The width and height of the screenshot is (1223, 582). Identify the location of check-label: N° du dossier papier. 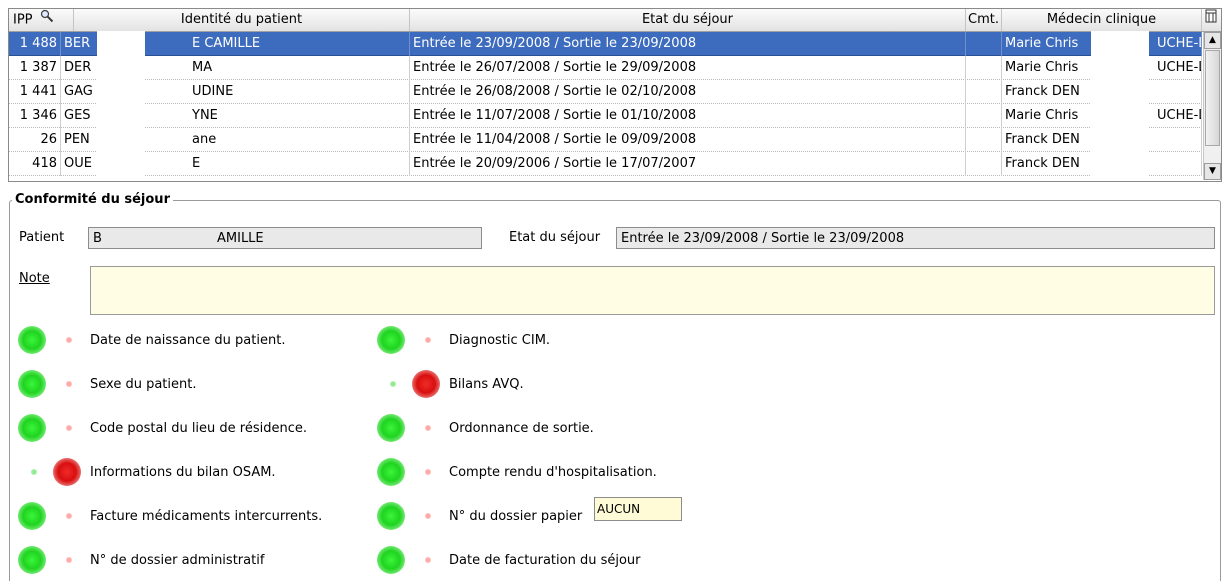
(516, 516).